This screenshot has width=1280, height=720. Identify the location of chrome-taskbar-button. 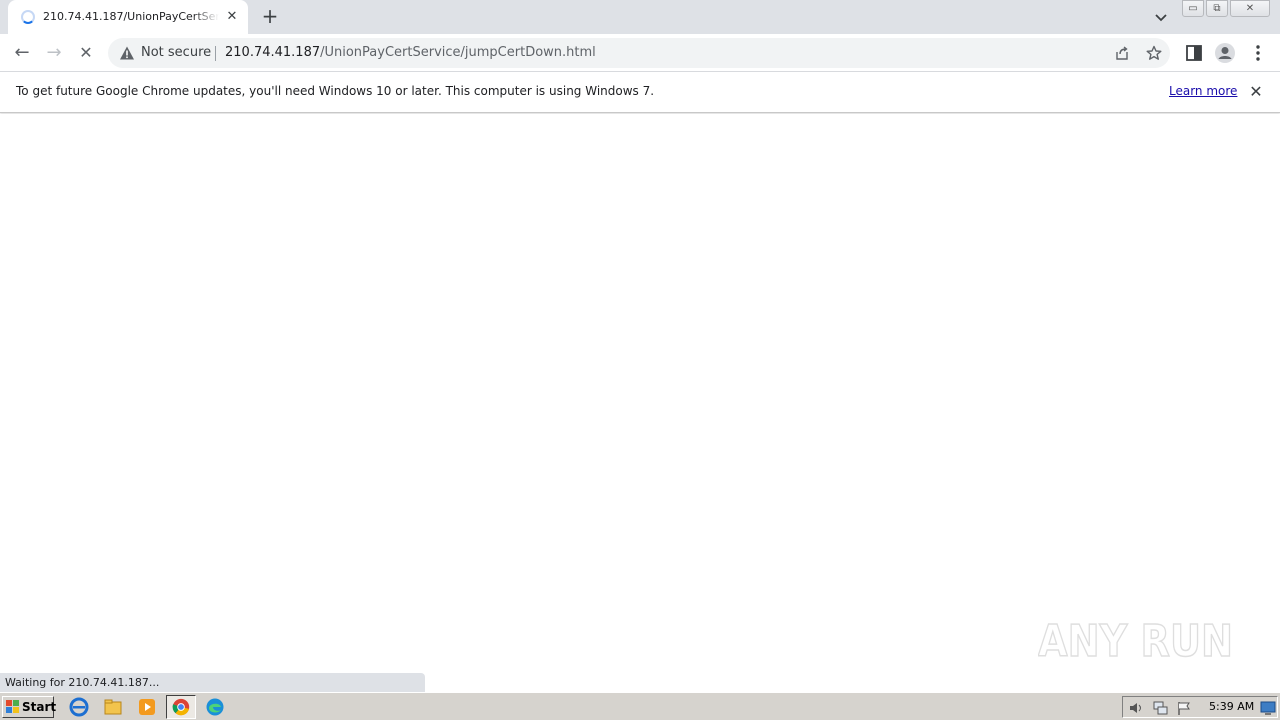
(181, 707).